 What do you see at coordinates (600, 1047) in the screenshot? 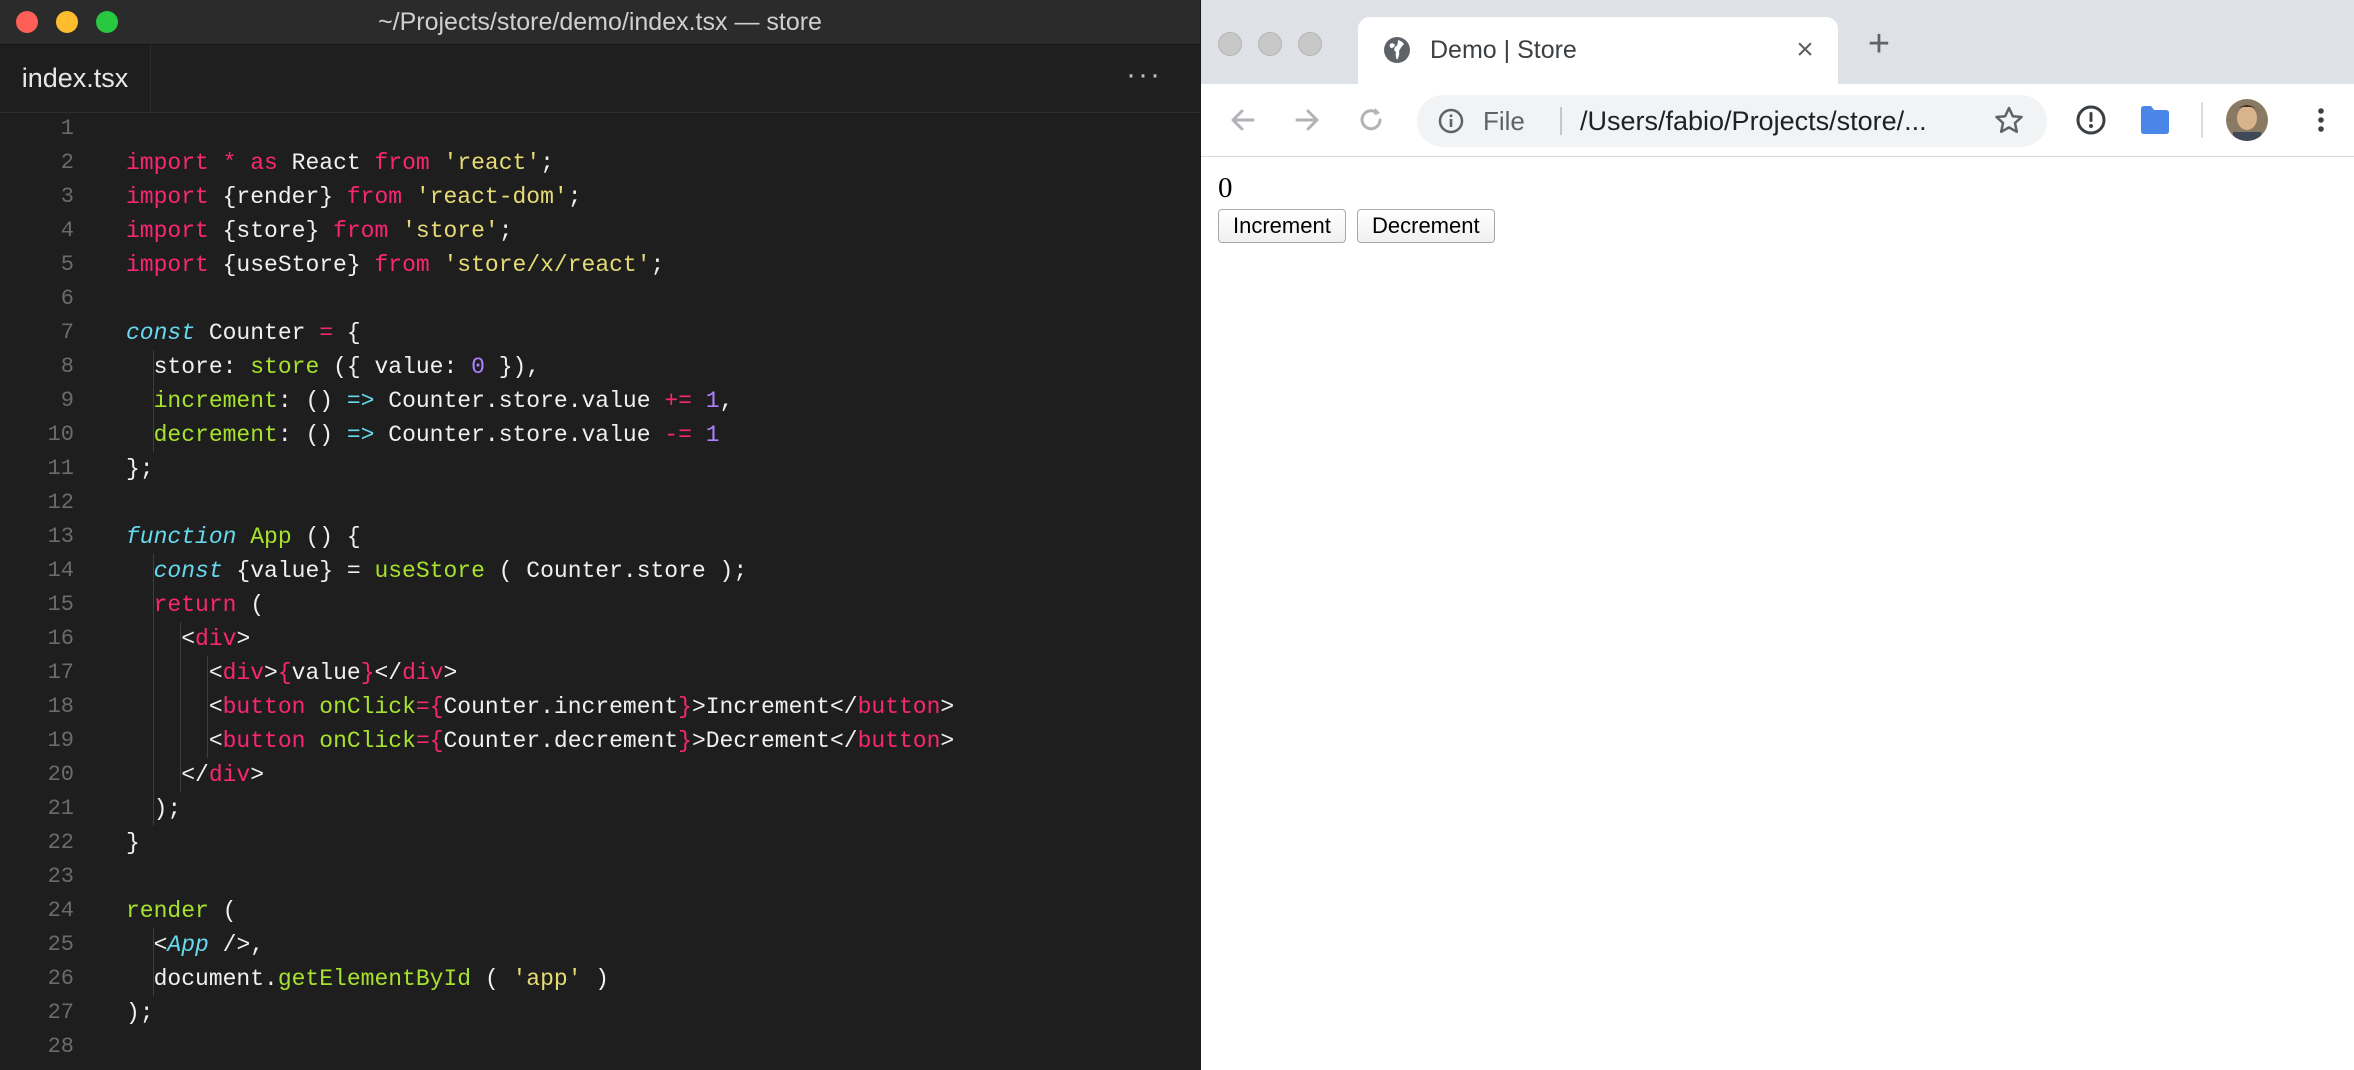
I see `code-line: 28` at bounding box center [600, 1047].